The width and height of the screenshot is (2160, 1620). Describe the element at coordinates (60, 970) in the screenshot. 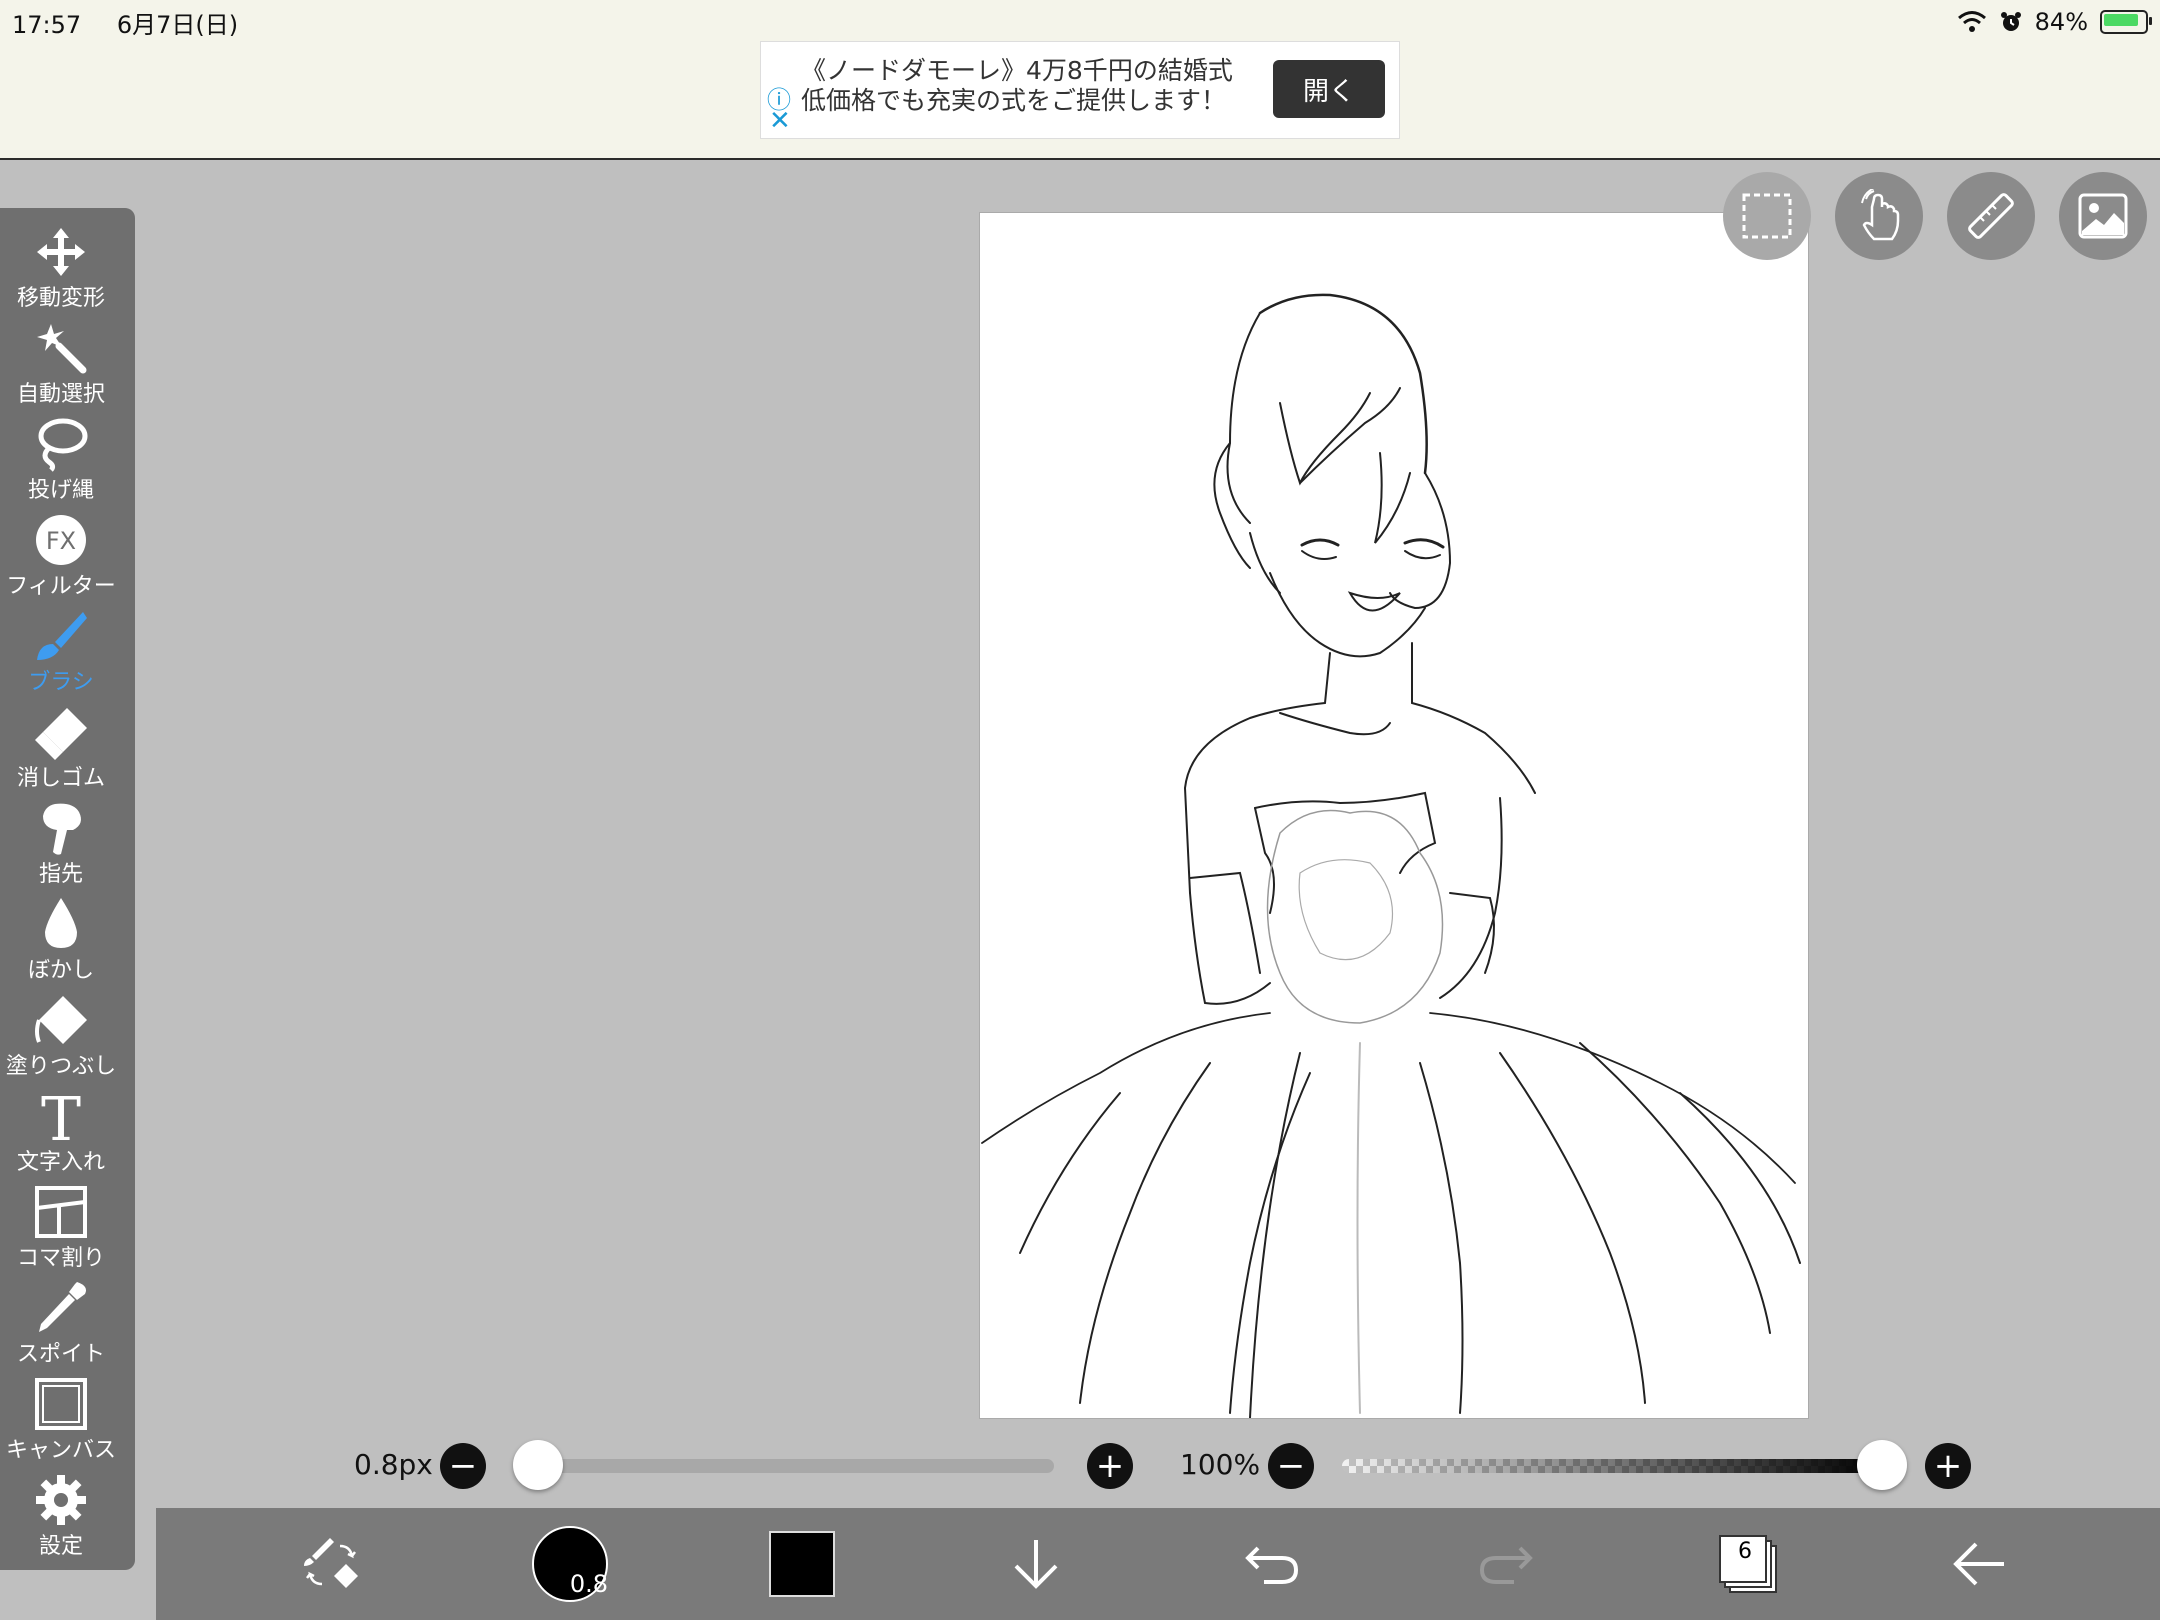

I see `tool-label: ぼかし` at that location.